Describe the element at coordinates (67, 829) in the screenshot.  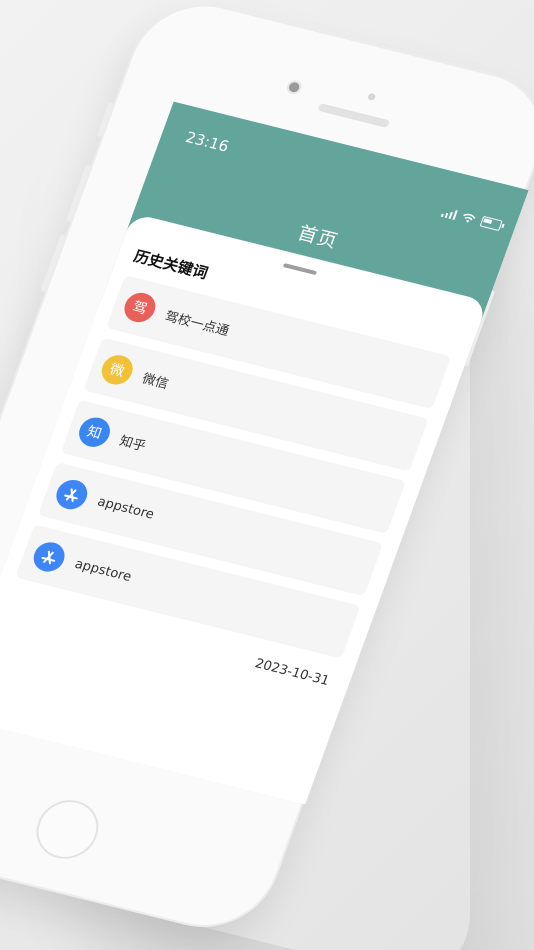
I see `home-button` at that location.